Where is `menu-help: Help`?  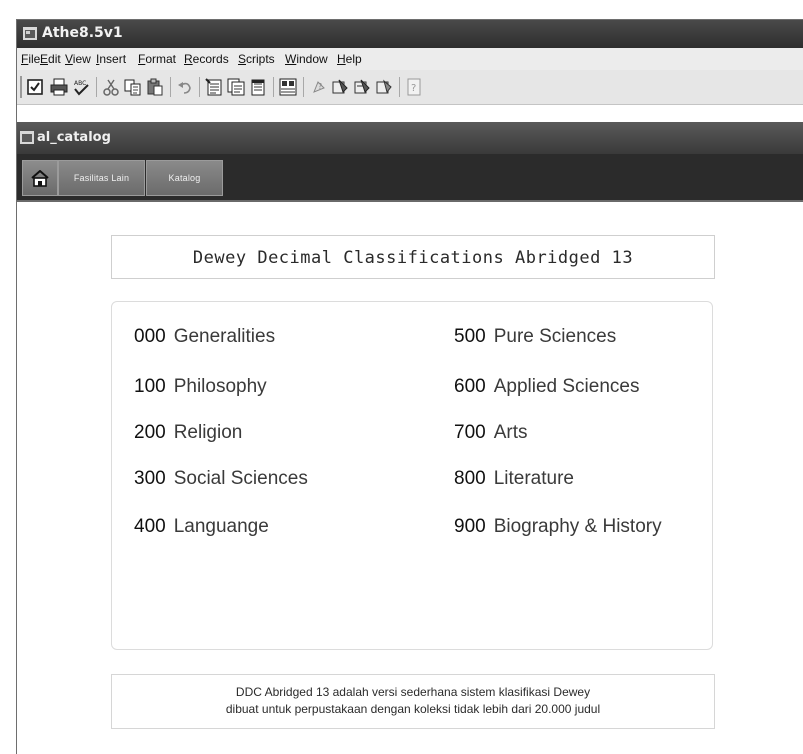
menu-help: Help is located at coordinates (349, 59).